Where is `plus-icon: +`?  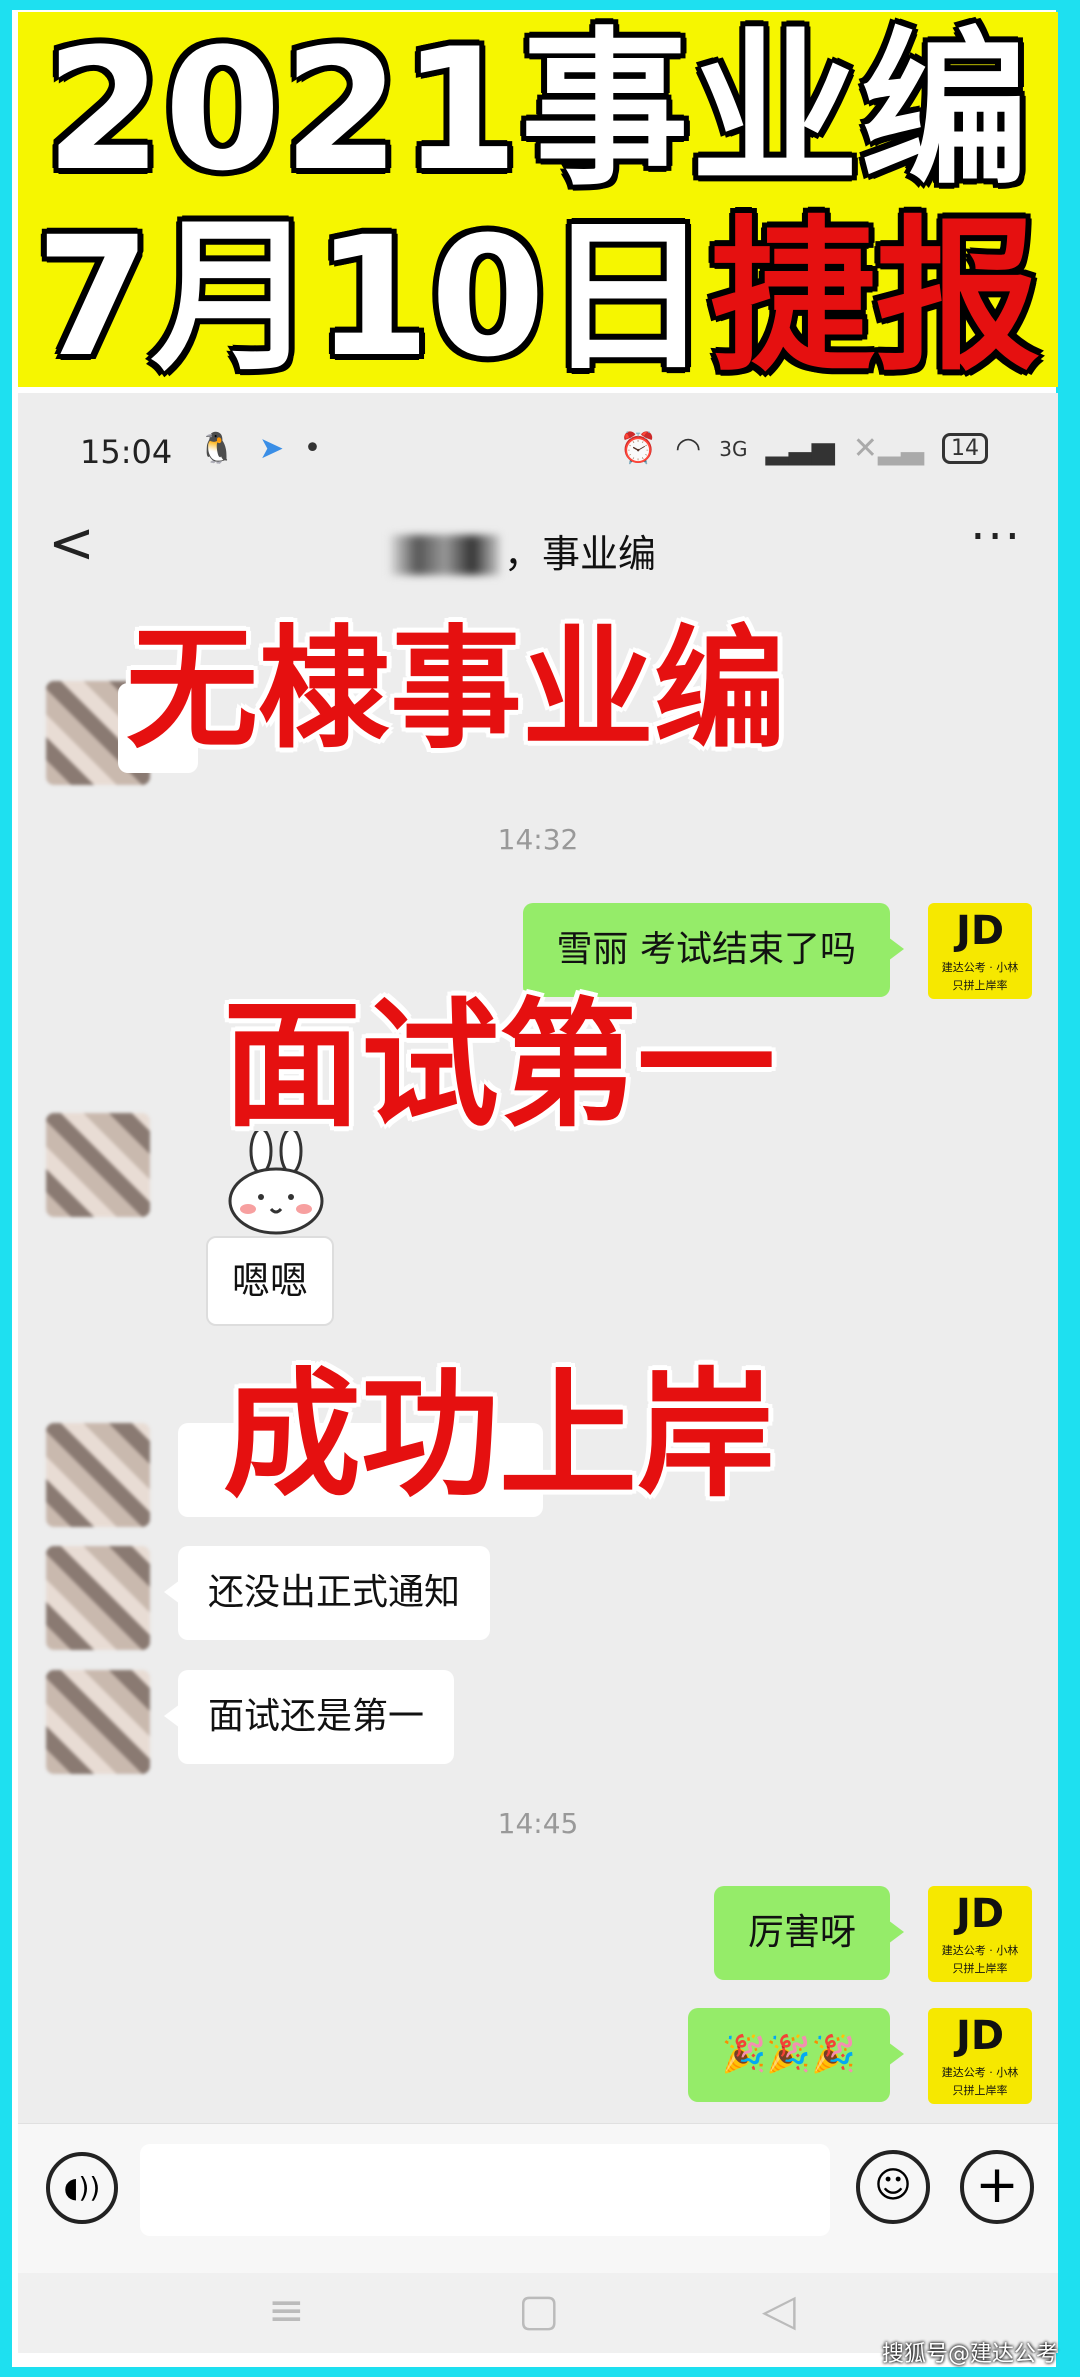 plus-icon: + is located at coordinates (997, 2187).